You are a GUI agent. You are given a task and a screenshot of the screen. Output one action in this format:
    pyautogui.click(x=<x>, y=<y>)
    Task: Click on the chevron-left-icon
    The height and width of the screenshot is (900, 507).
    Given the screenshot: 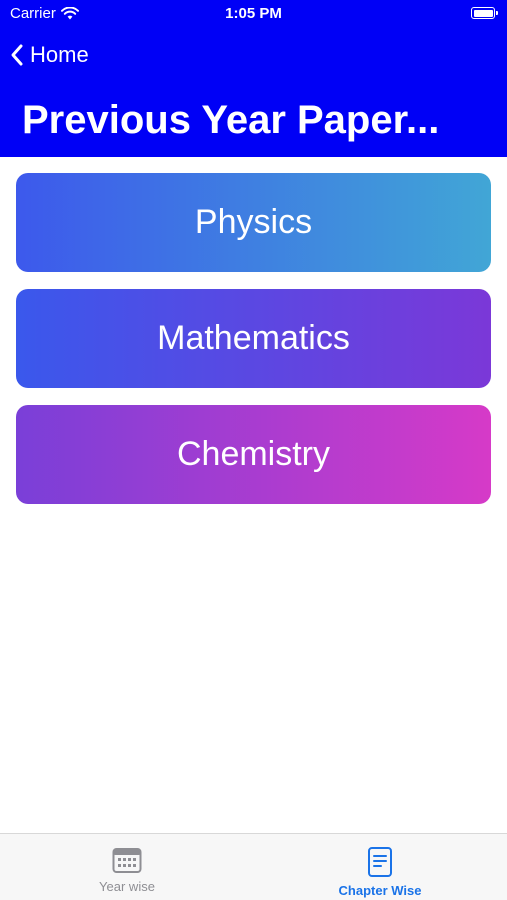 What is the action you would take?
    pyautogui.click(x=17, y=55)
    